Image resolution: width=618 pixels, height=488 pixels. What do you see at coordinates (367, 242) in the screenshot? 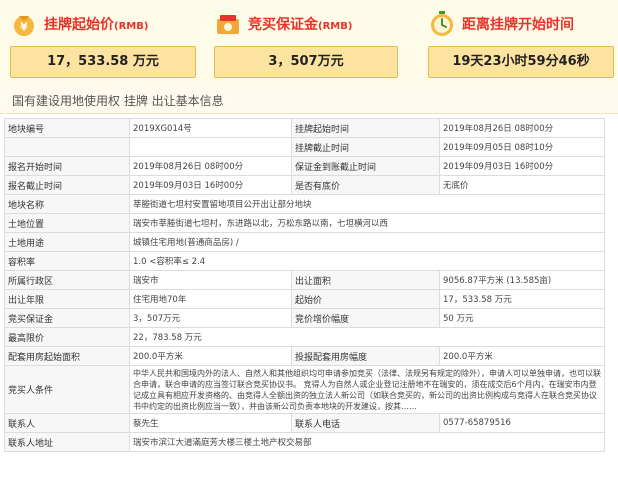
I see `field-value: 城镇住宅用地(普通商品房) /` at bounding box center [367, 242].